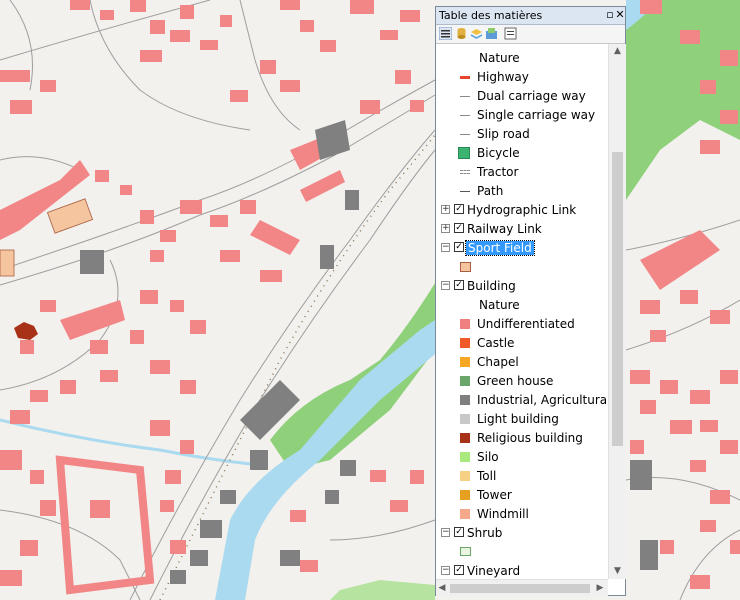  I want to click on legend-item-label: Industrial, Agricultural, C, so click(542, 400).